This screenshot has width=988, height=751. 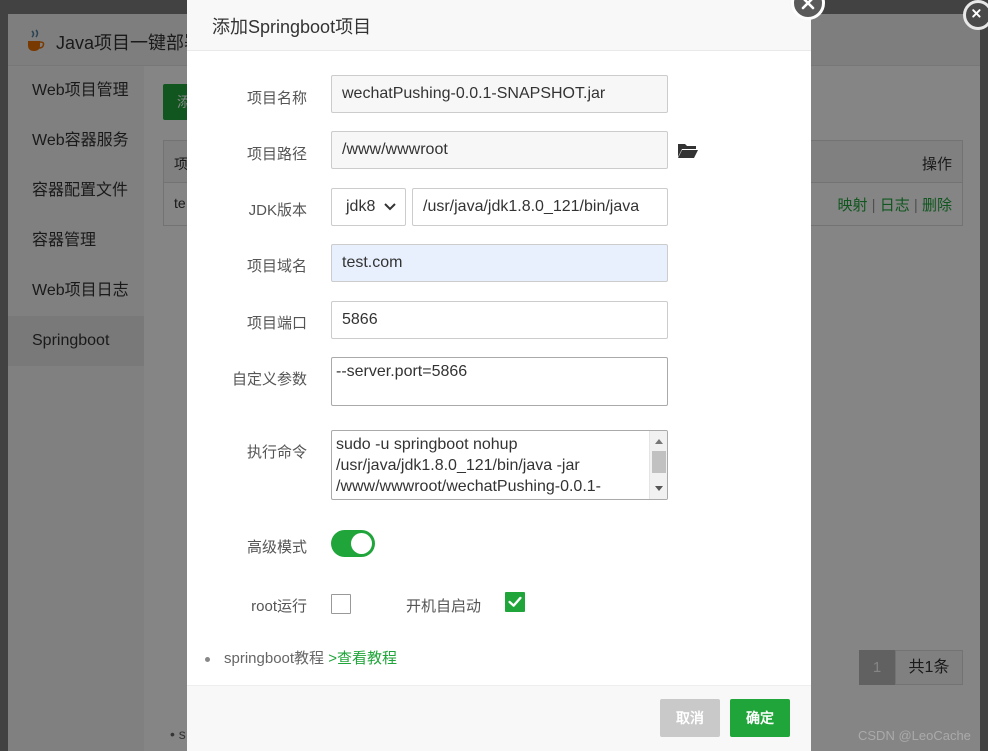 What do you see at coordinates (499, 381) in the screenshot?
I see `custom-params-textarea: --server.port=5866` at bounding box center [499, 381].